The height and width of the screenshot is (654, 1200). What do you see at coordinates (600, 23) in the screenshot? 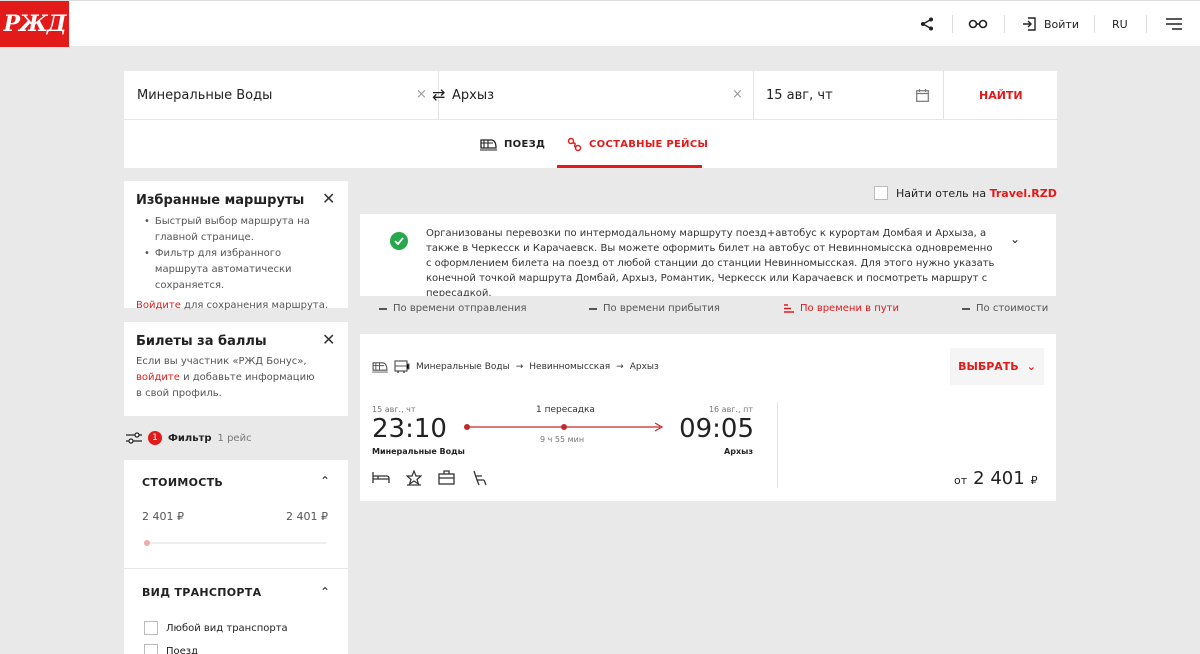
I see `top-bar: РЖД Войти RU` at bounding box center [600, 23].